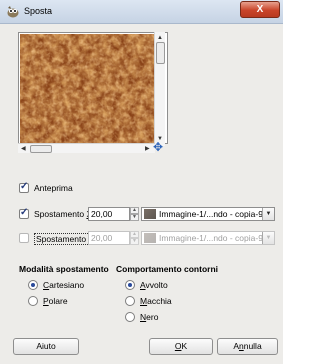 This screenshot has height=364, width=320. I want to click on radio-macchia, so click(130, 301).